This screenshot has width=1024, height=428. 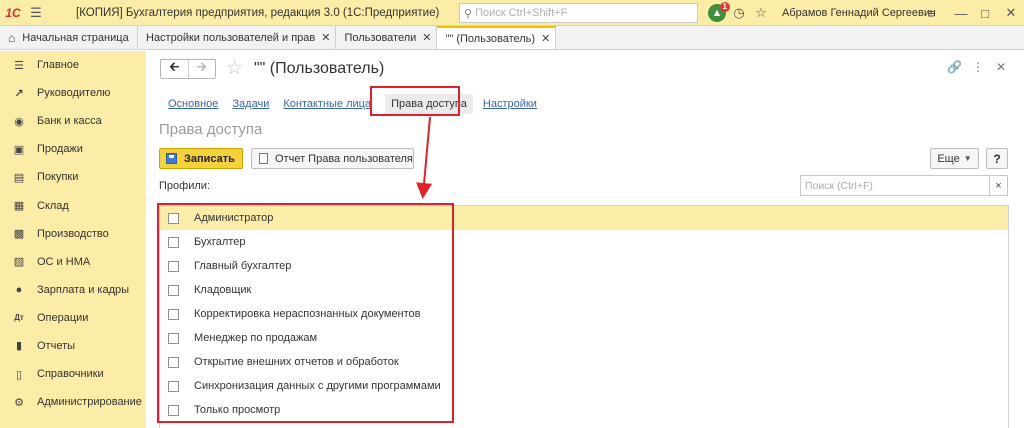 What do you see at coordinates (724, 7) in the screenshot?
I see `notification-badge: 1` at bounding box center [724, 7].